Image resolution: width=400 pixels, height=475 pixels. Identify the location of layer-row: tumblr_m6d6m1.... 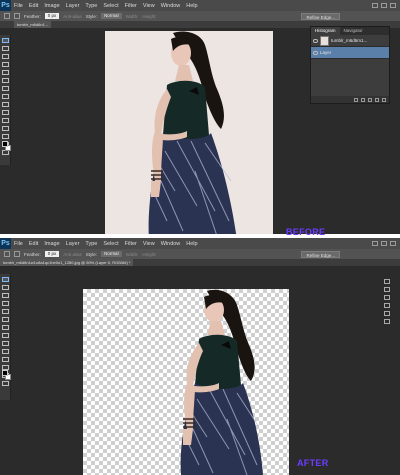
(350, 41).